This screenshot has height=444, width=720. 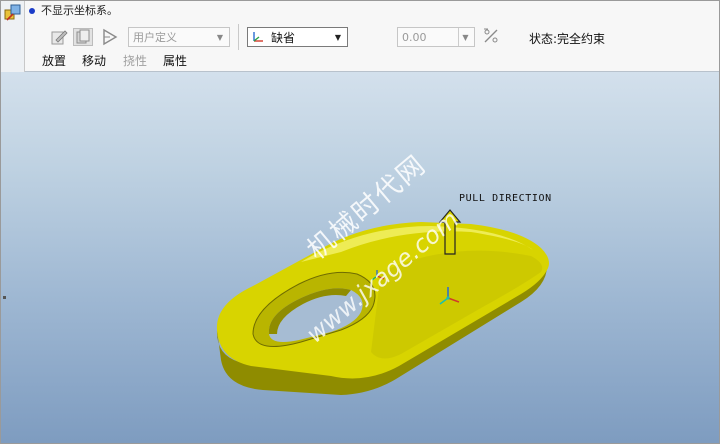 What do you see at coordinates (179, 37) in the screenshot?
I see `constraint-set-dropdown: 用户定义 ▼` at bounding box center [179, 37].